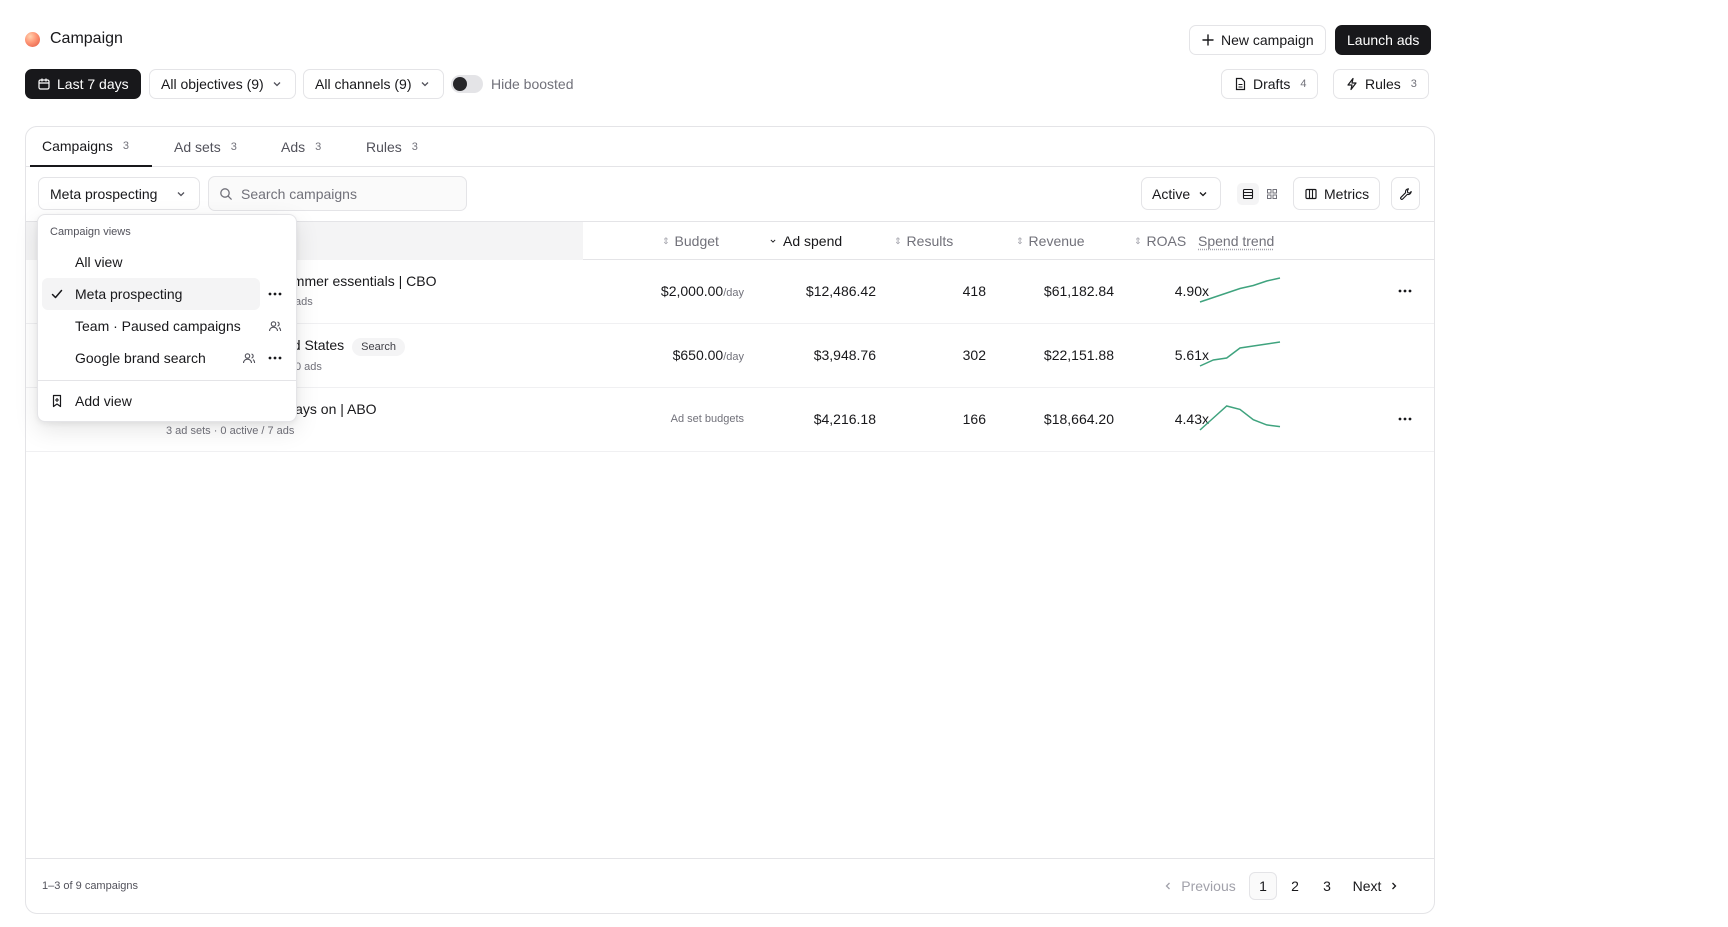 The image size is (1728, 927). I want to click on page-title: Campaign, so click(86, 38).